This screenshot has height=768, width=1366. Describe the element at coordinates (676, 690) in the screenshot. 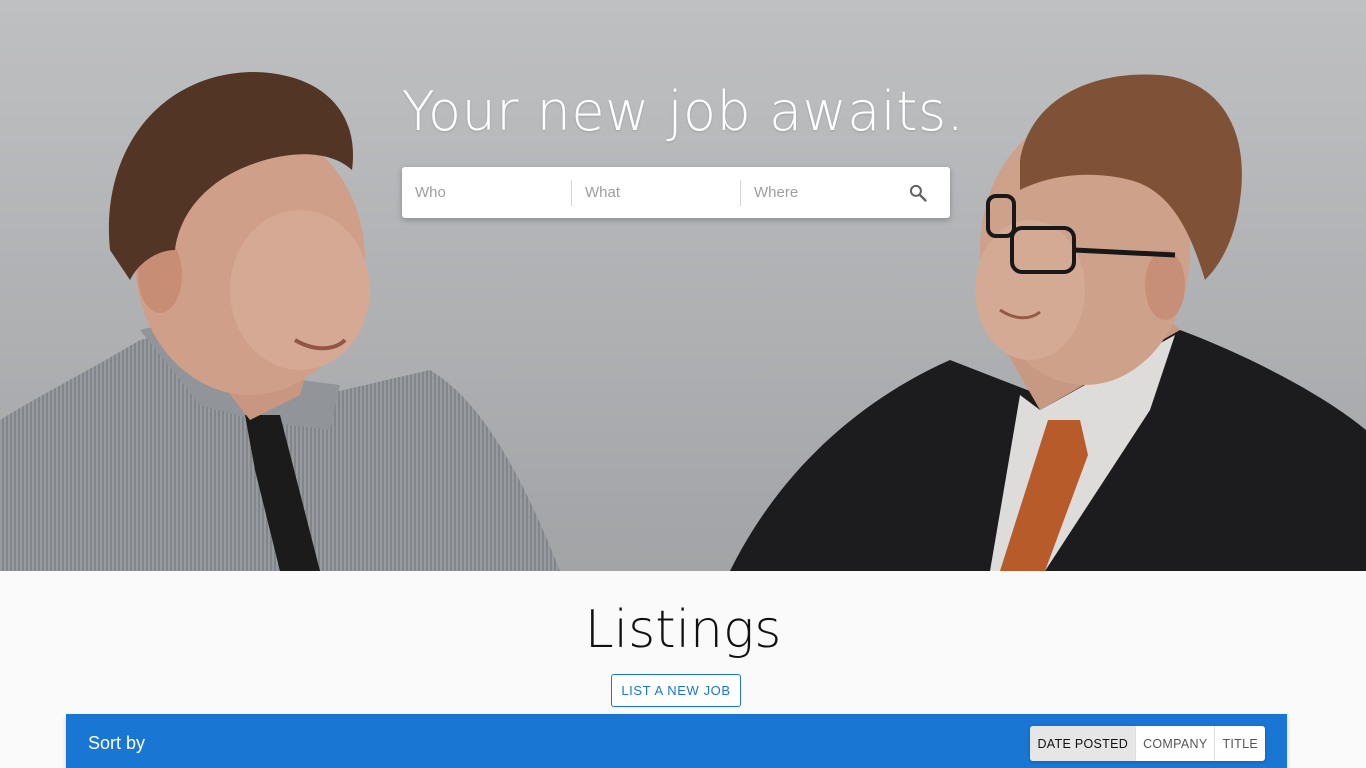

I see `list-new-job-button: LIST A NEW JOB` at that location.